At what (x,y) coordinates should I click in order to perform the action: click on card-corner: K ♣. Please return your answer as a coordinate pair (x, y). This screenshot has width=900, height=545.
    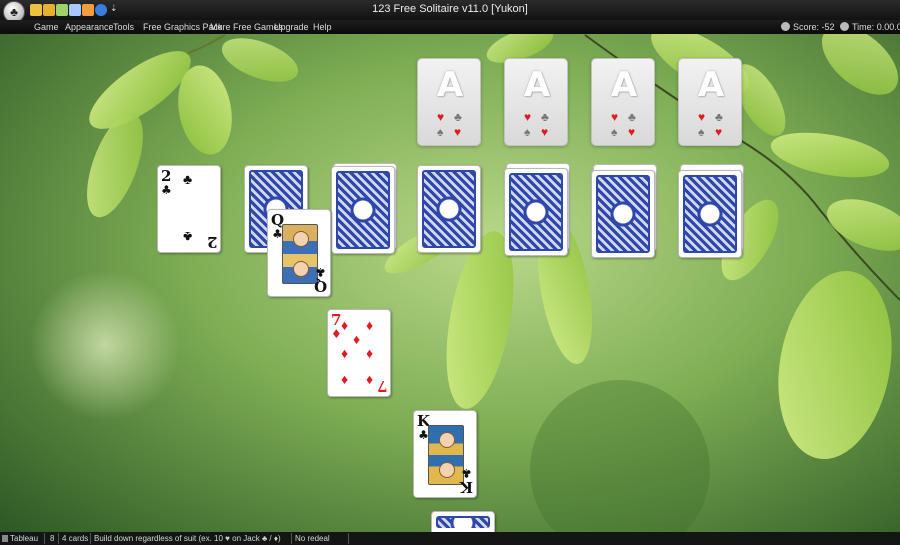
    Looking at the image, I should click on (466, 481).